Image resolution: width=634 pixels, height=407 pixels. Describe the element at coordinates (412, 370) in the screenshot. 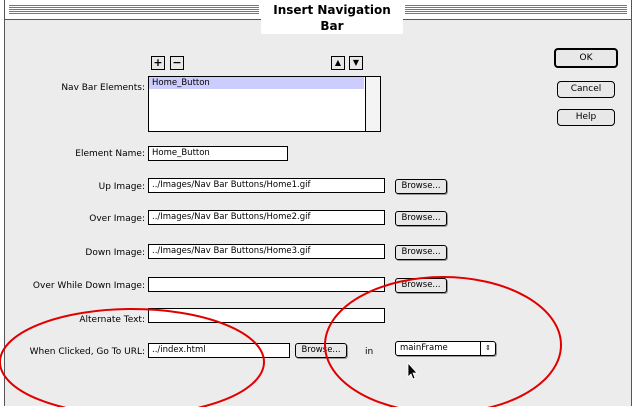

I see `mouse-cursor-icon` at that location.